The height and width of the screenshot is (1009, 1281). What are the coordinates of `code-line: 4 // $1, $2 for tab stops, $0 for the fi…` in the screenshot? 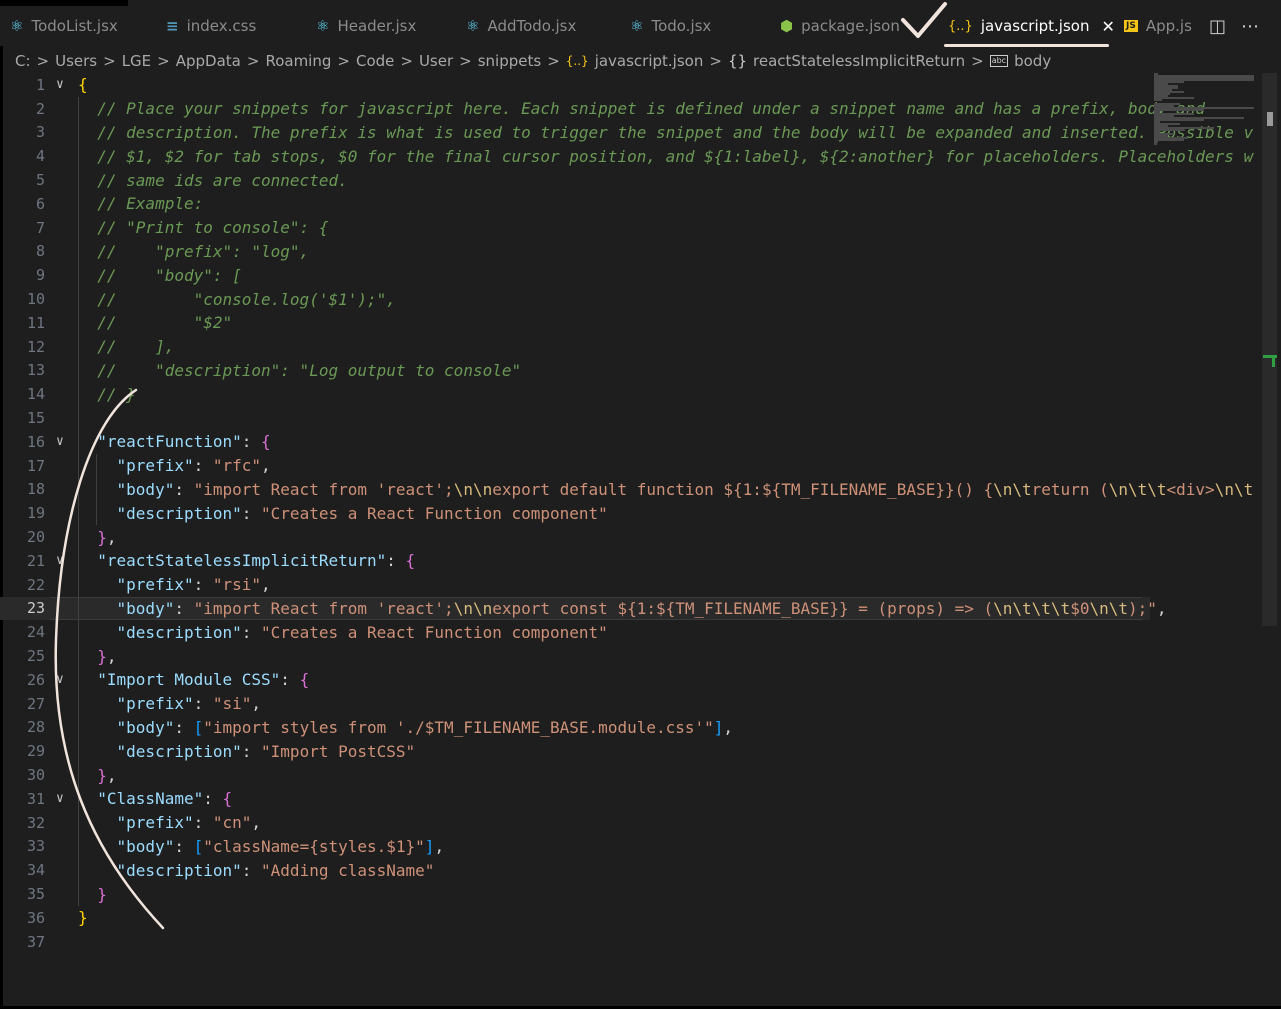 It's located at (626, 156).